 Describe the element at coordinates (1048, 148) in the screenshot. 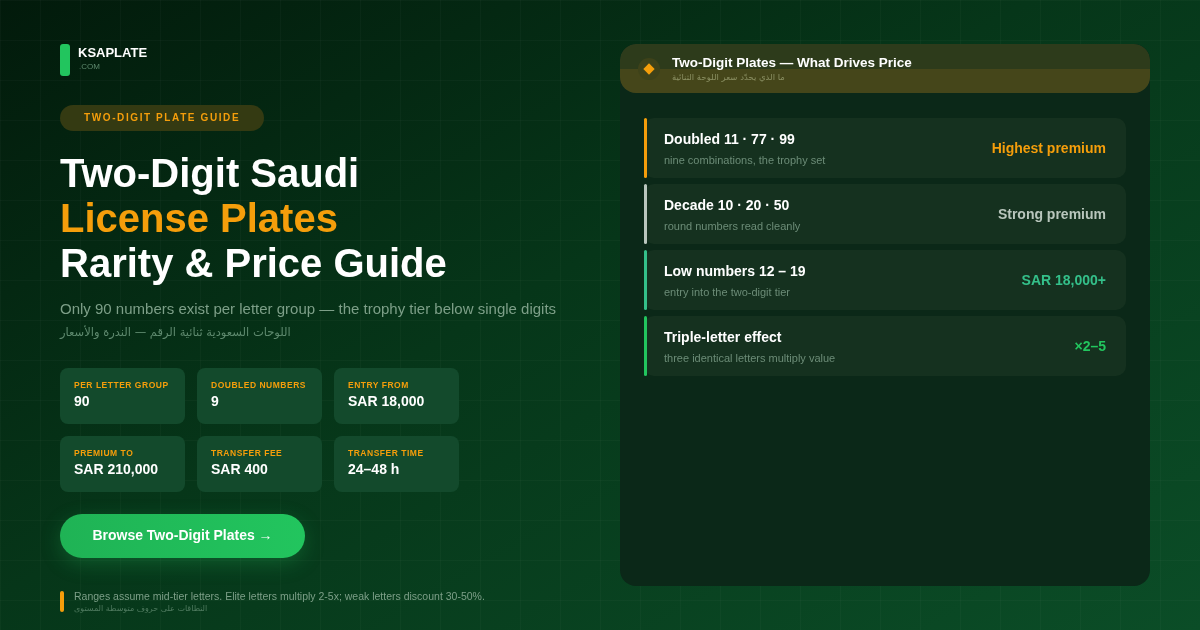

I see `factor-value: Highest premium` at that location.